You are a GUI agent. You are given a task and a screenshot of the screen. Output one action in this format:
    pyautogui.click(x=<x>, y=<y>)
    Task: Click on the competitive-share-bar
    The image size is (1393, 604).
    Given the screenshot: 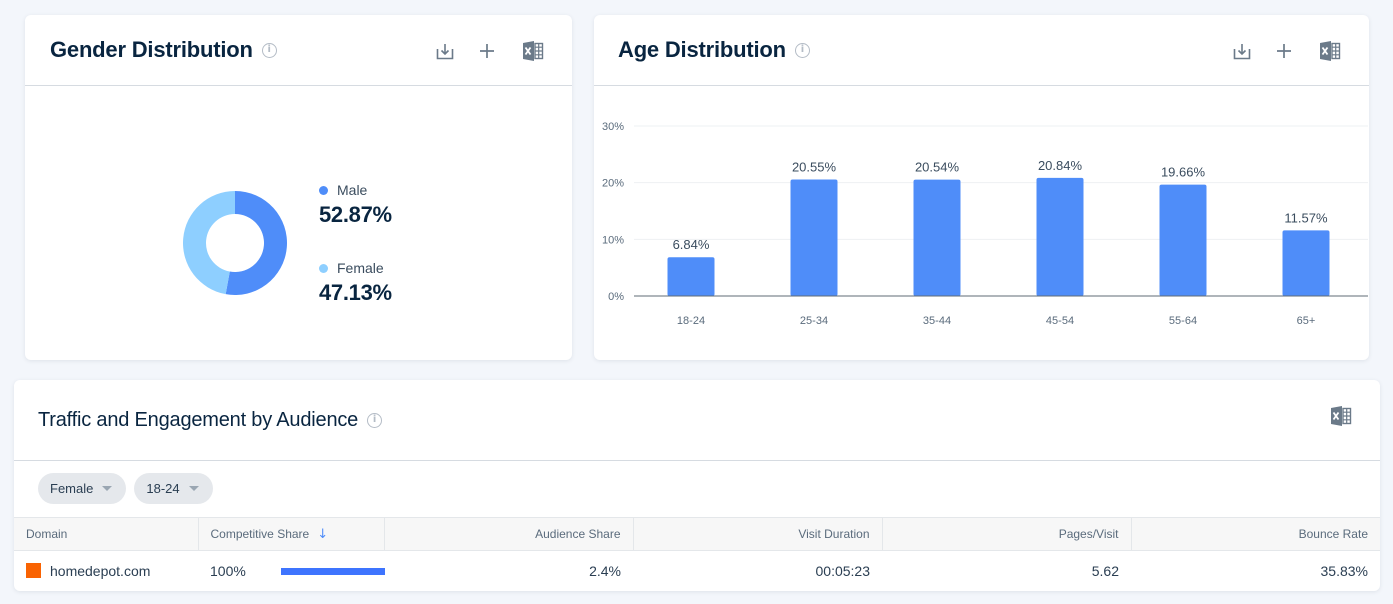 What is the action you would take?
    pyautogui.click(x=332, y=571)
    